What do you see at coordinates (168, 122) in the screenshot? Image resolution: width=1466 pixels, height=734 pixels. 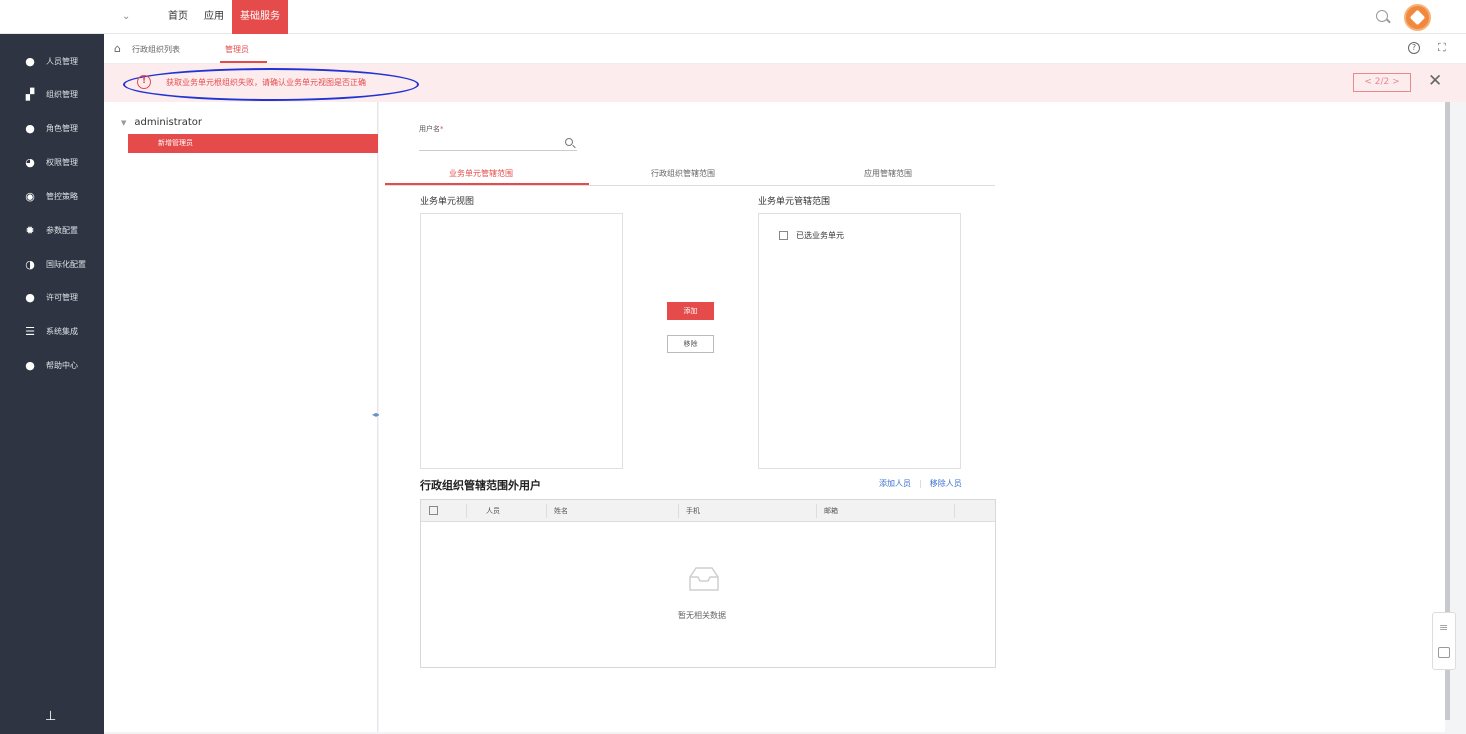 I see `tree-root-label: administrator` at bounding box center [168, 122].